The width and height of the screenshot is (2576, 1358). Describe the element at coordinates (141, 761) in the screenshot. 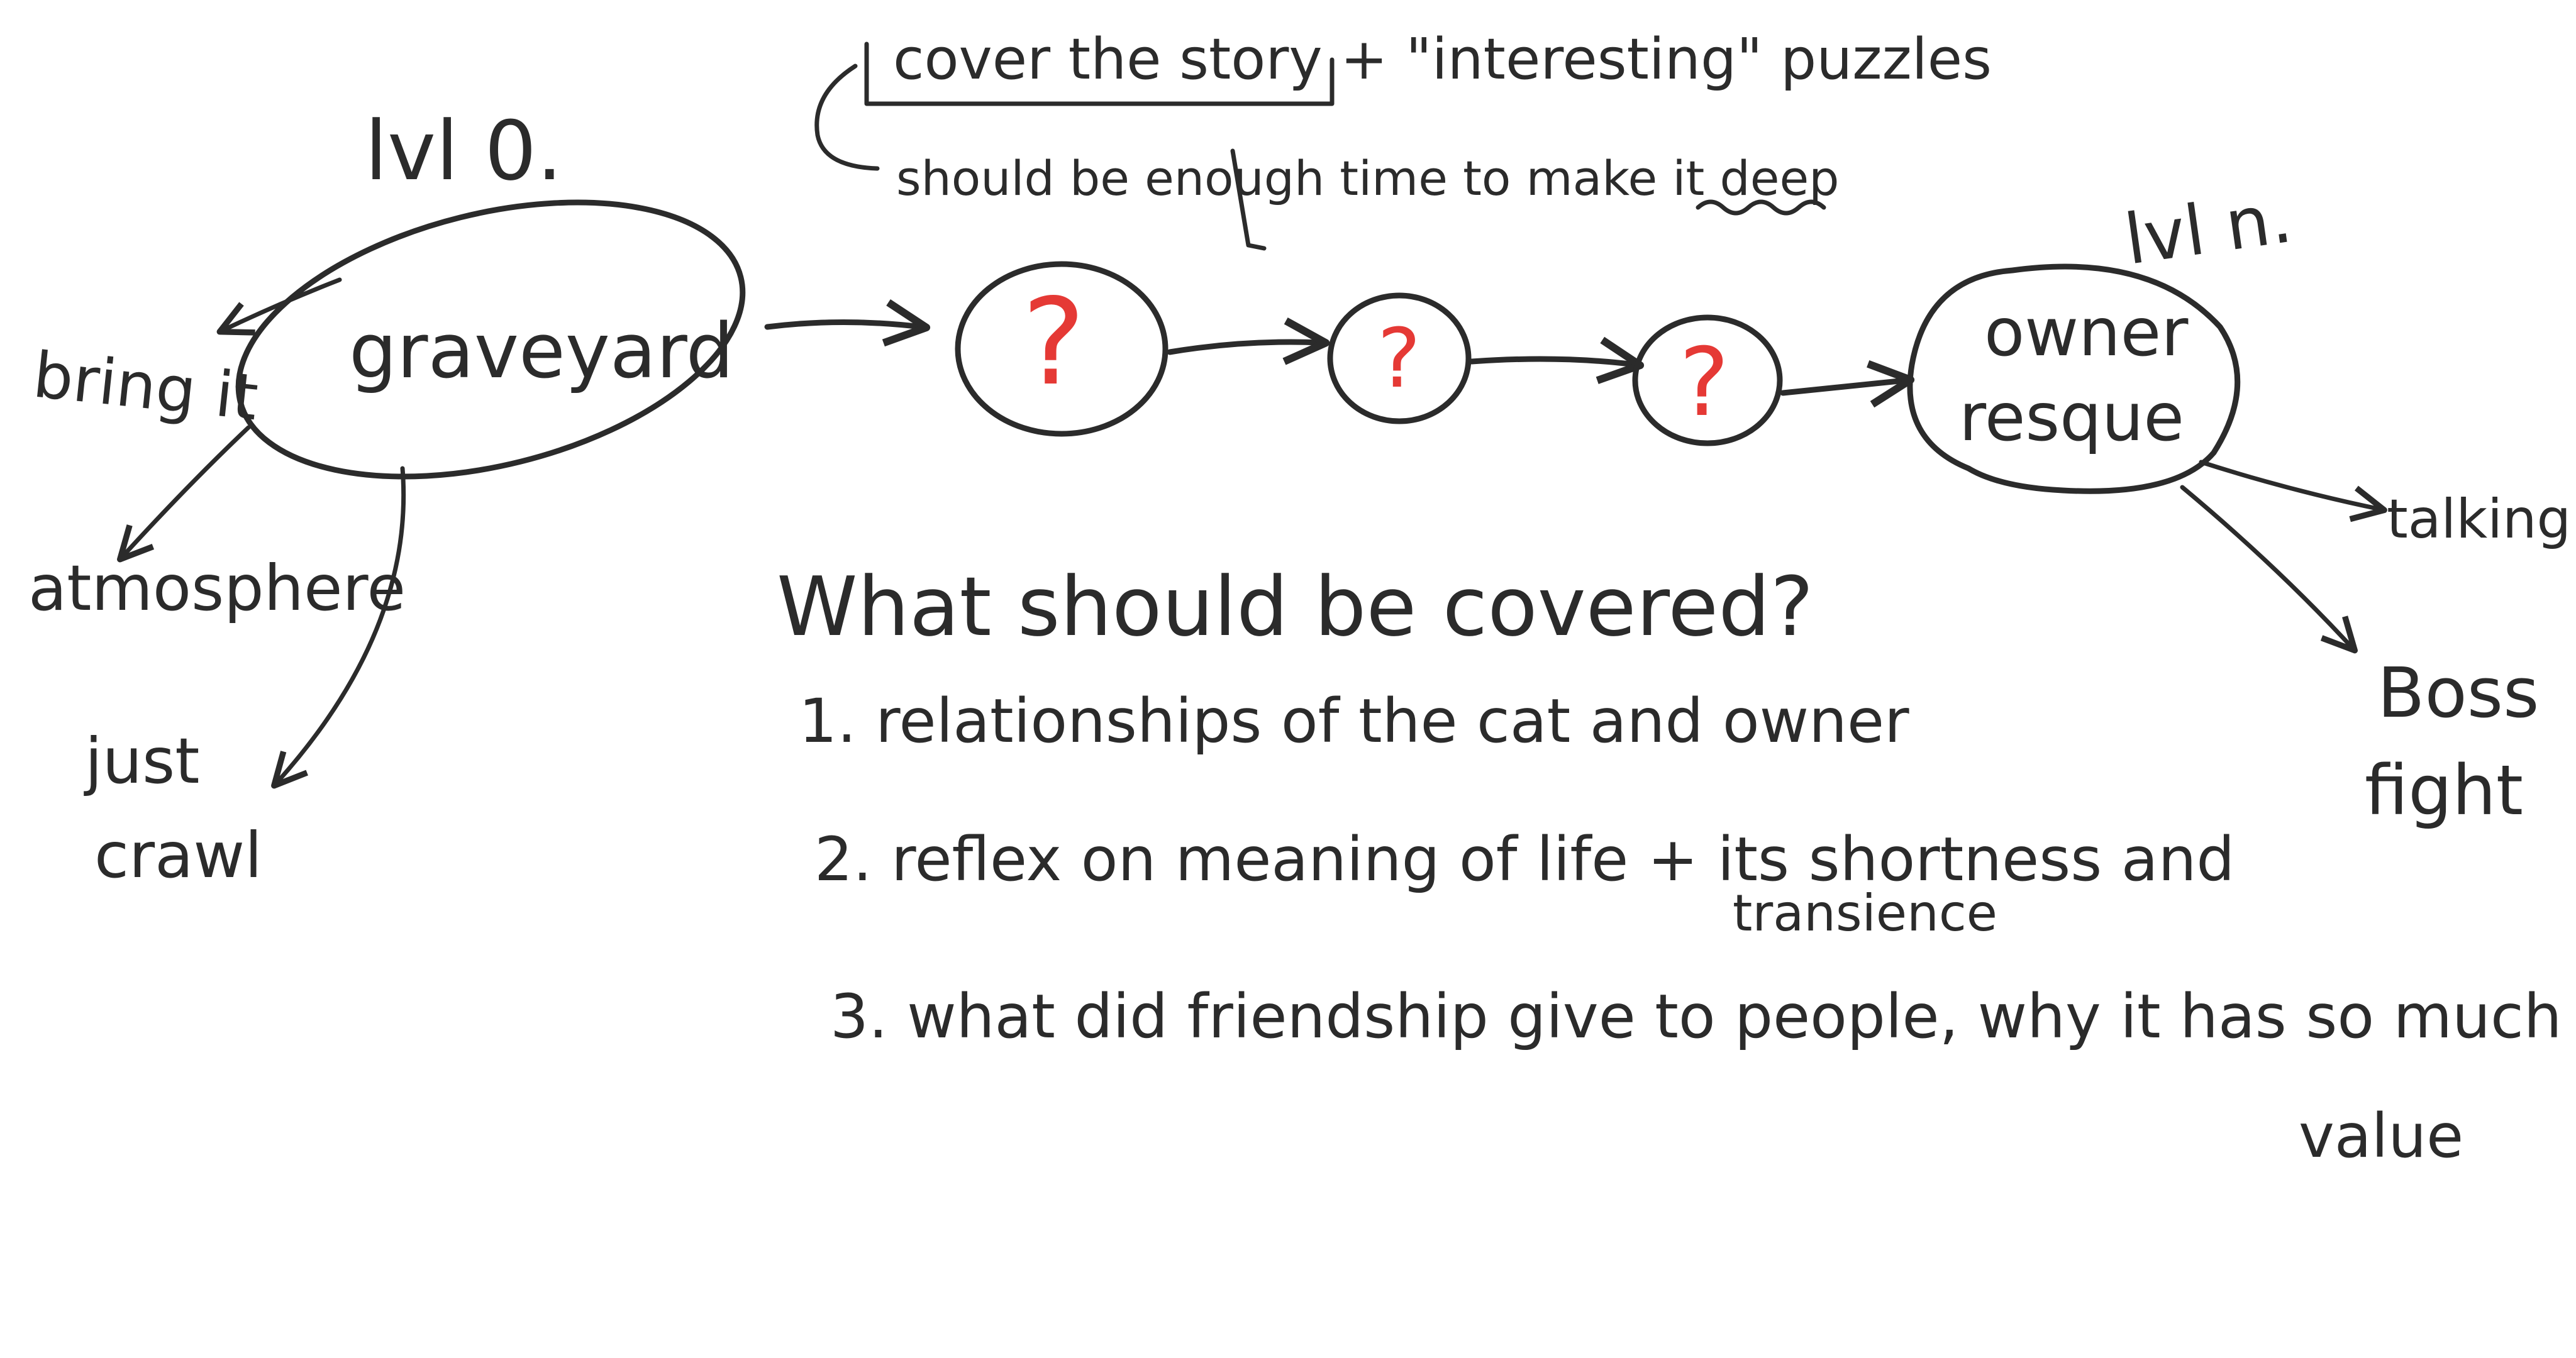

I see `branch-just: just` at that location.